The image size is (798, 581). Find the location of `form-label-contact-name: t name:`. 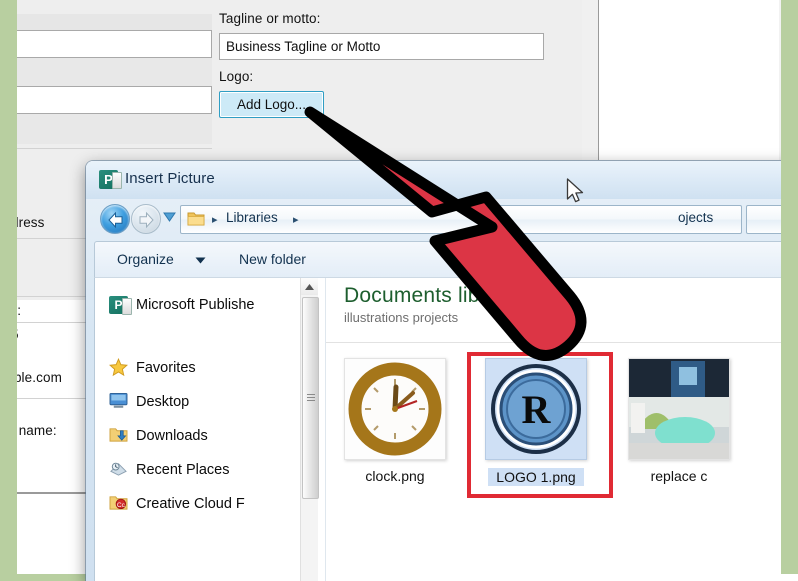

form-label-contact-name: t name: is located at coordinates (34, 430).